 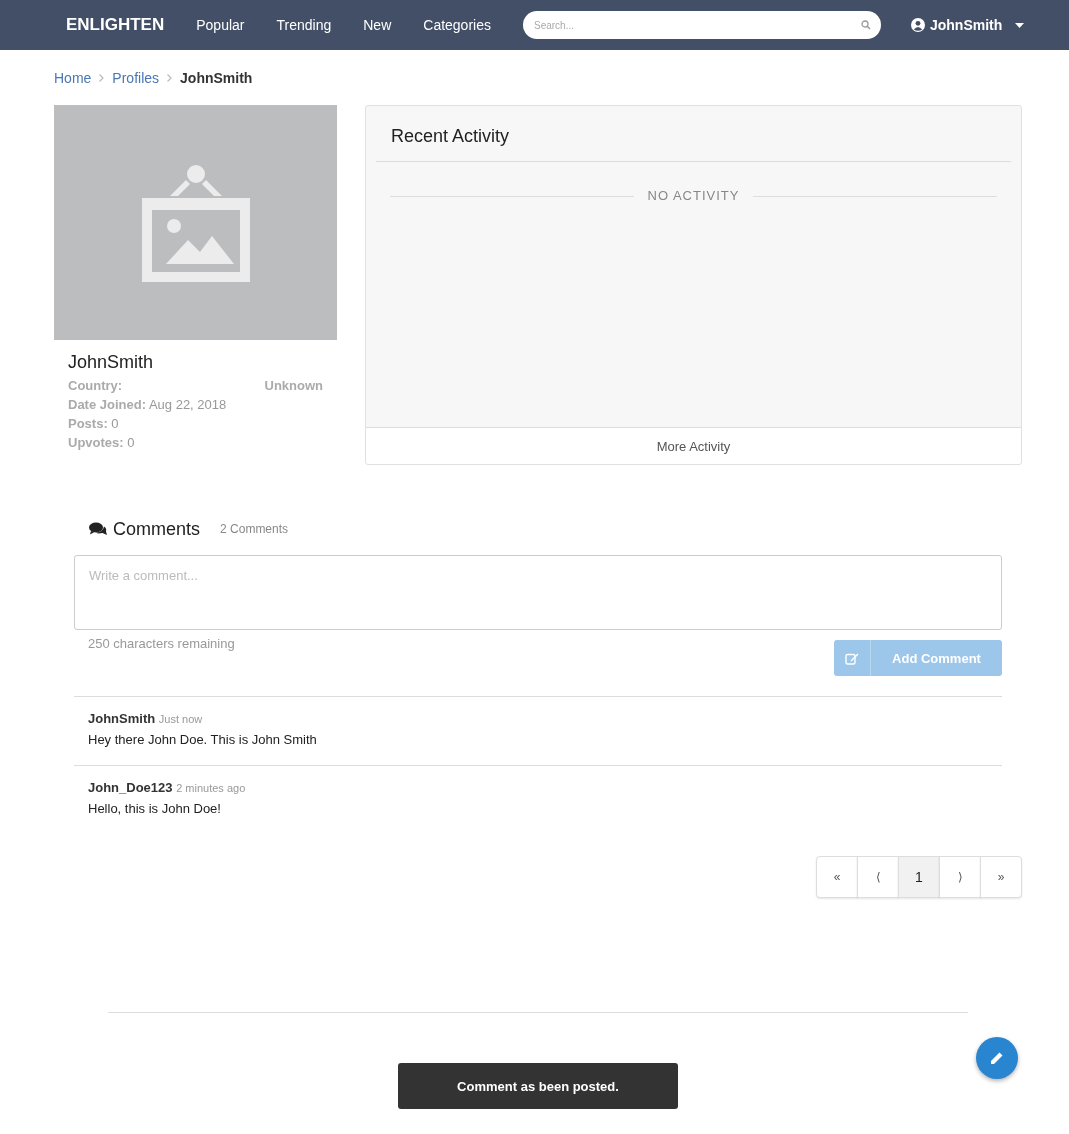 I want to click on comment-author: JohnSmith, so click(x=122, y=718).